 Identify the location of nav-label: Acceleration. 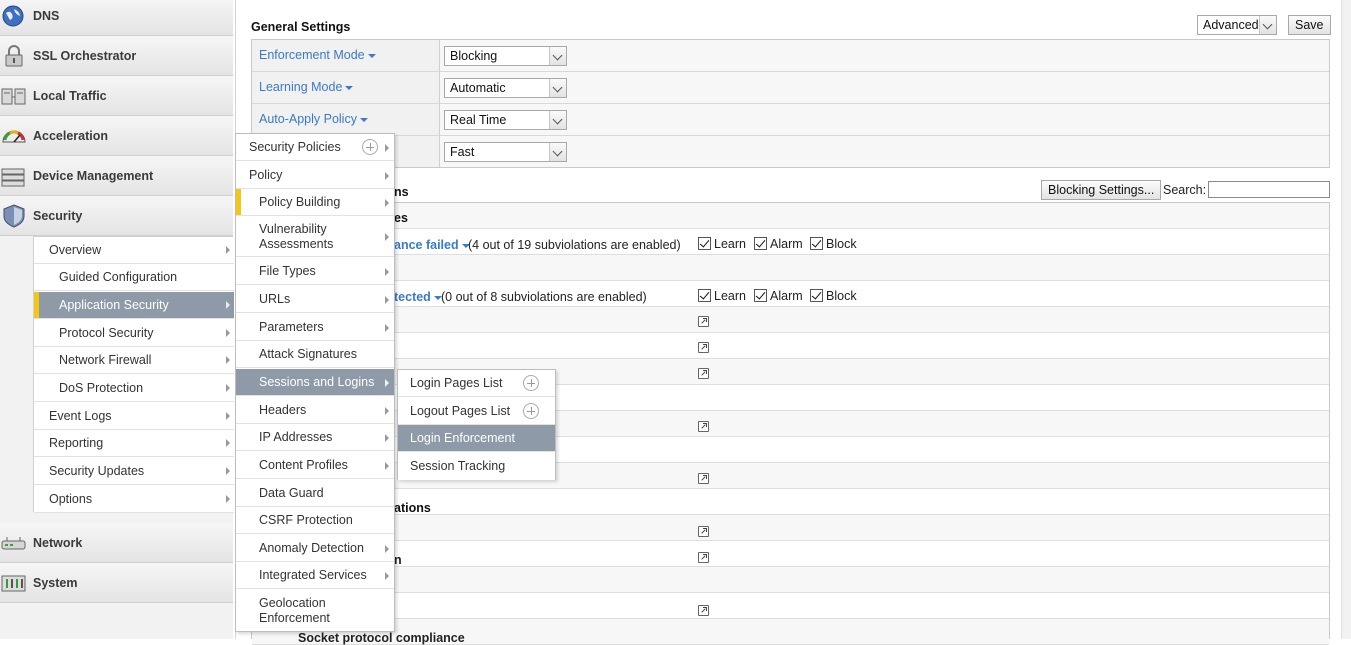
(71, 135).